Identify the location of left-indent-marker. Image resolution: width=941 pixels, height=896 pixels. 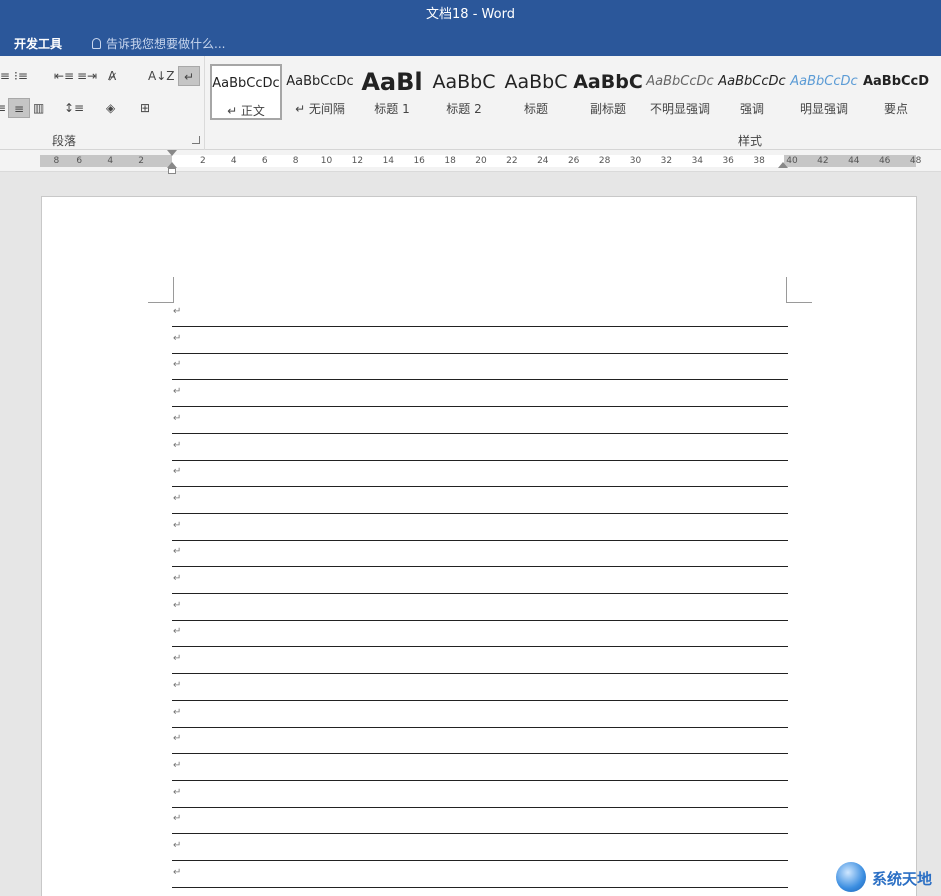
(172, 171).